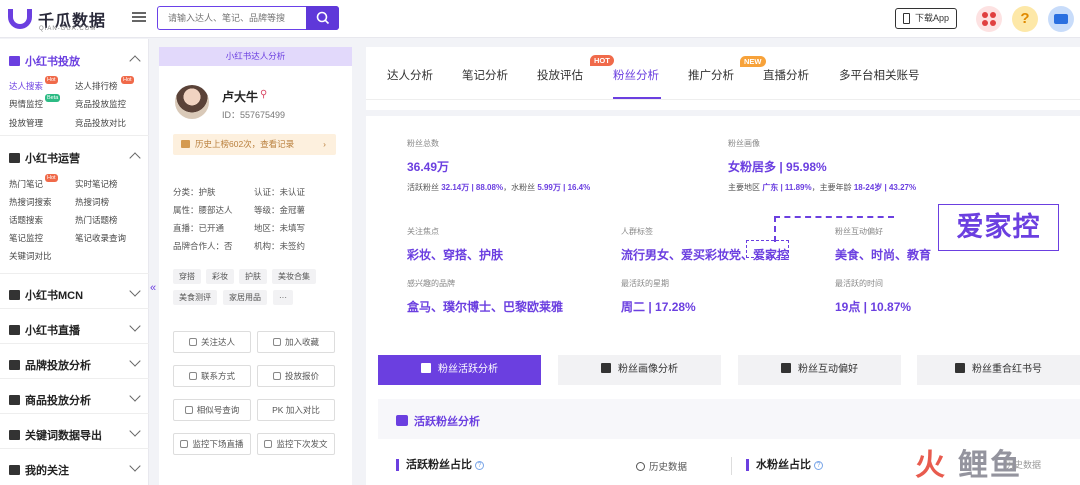 The height and width of the screenshot is (485, 1080). What do you see at coordinates (423, 231) in the screenshot?
I see `focus-label: 关注焦点` at bounding box center [423, 231].